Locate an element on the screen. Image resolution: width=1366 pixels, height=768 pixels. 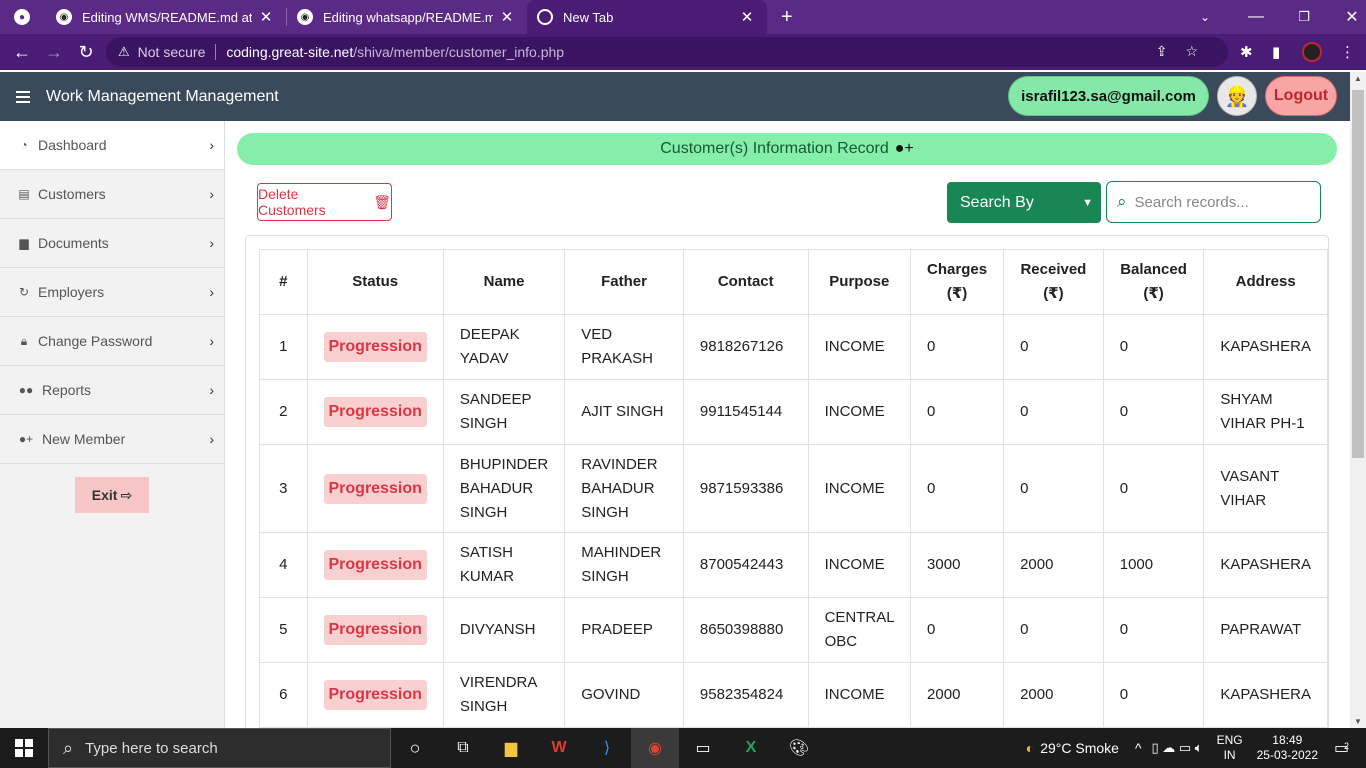
excel-icon: X is located at coordinates (751, 748).